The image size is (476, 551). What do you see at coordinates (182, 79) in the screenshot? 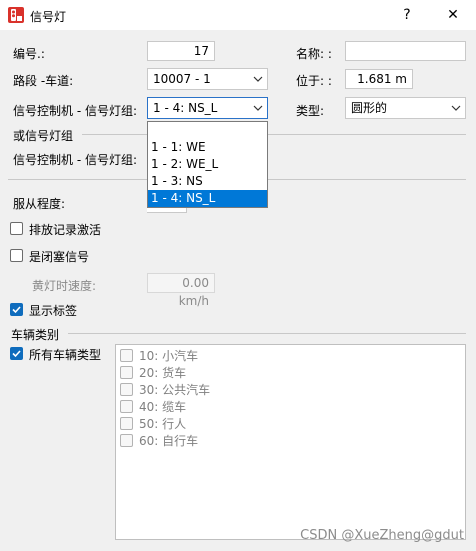
I see `link-lane-value: 10007 - 1` at bounding box center [182, 79].